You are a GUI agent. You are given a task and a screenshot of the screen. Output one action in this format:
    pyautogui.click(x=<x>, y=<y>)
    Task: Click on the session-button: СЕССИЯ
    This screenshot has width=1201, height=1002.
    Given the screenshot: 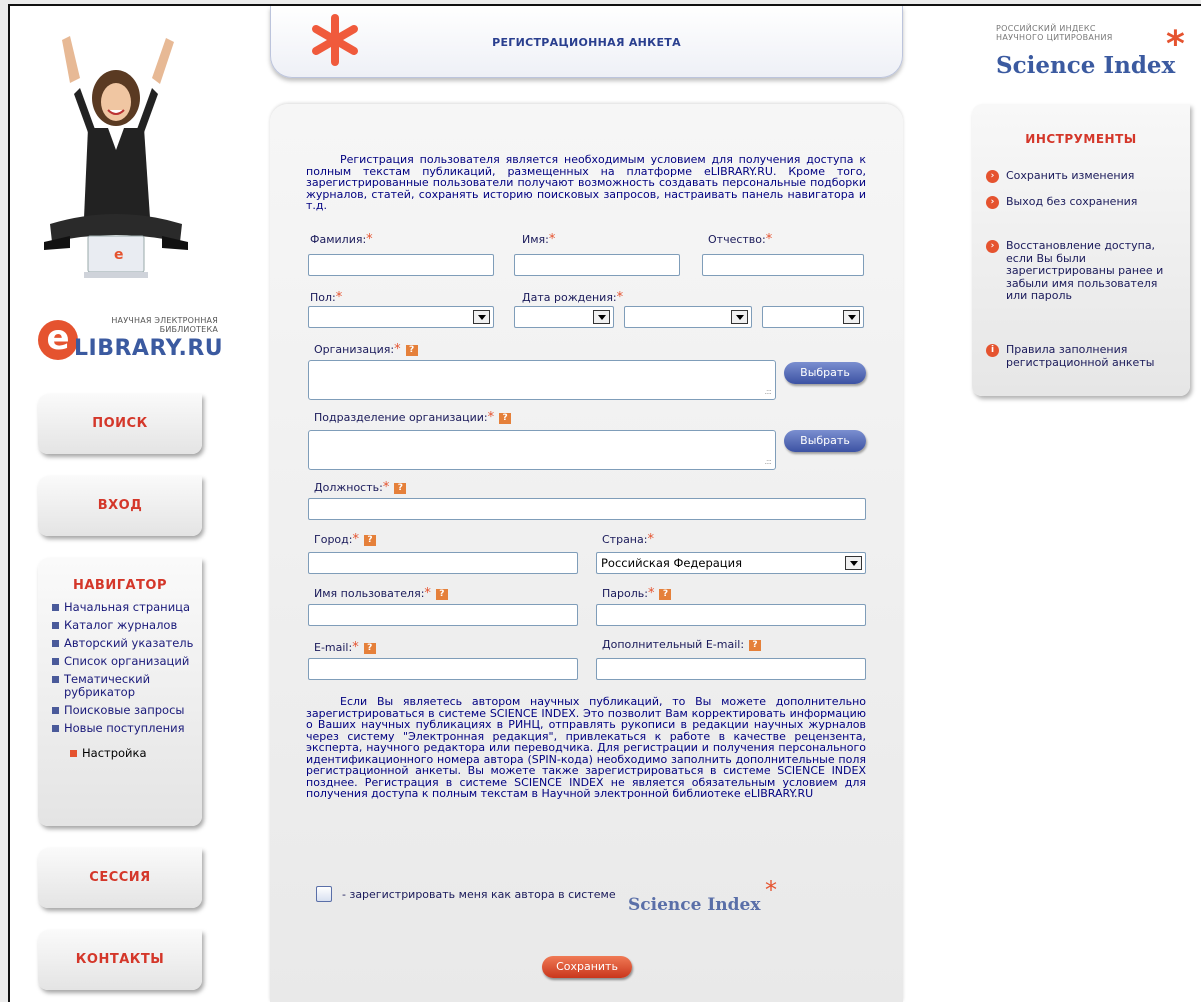 What is the action you would take?
    pyautogui.click(x=120, y=878)
    